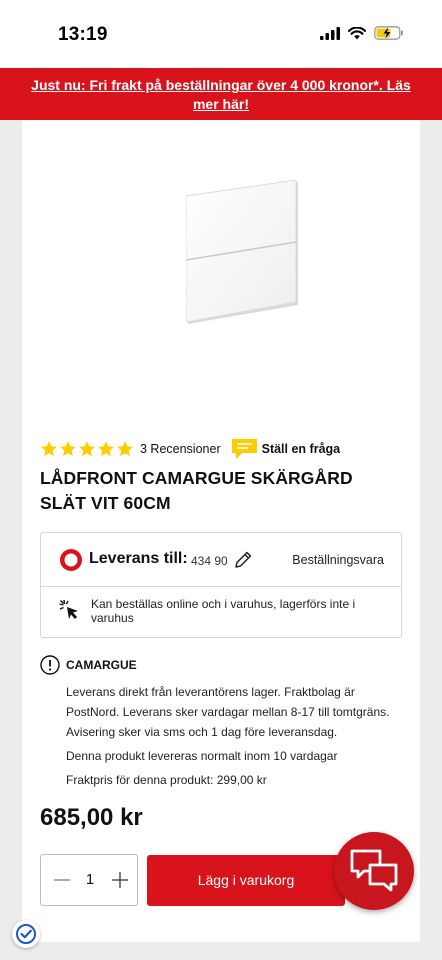 The height and width of the screenshot is (960, 442). I want to click on wifi-icon, so click(357, 32).